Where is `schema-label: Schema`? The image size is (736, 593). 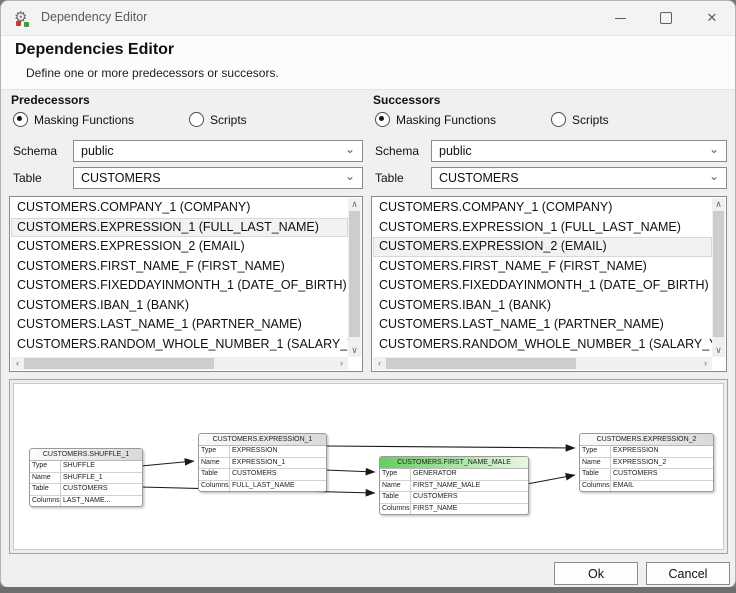 schema-label: Schema is located at coordinates (397, 151).